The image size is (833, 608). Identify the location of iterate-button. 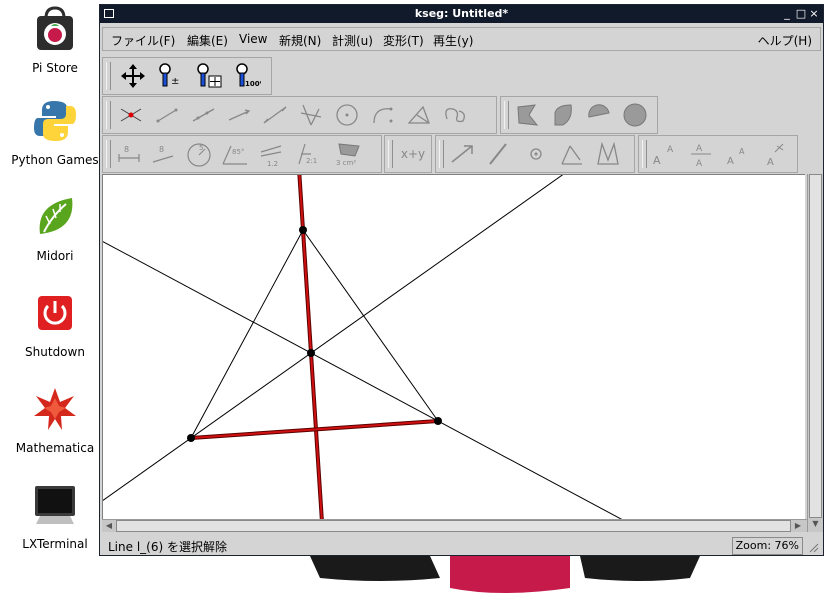
(608, 154).